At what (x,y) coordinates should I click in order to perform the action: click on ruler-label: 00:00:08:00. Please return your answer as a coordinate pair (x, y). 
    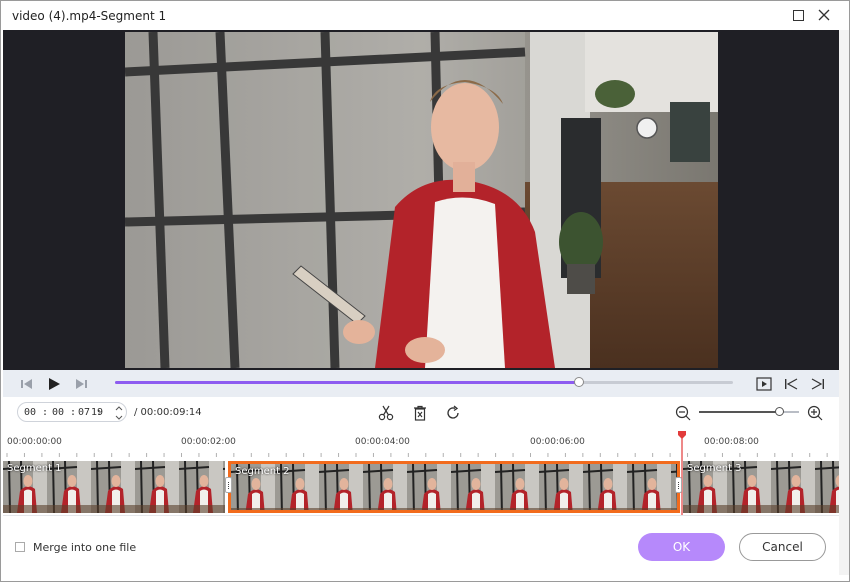
    Looking at the image, I should click on (731, 442).